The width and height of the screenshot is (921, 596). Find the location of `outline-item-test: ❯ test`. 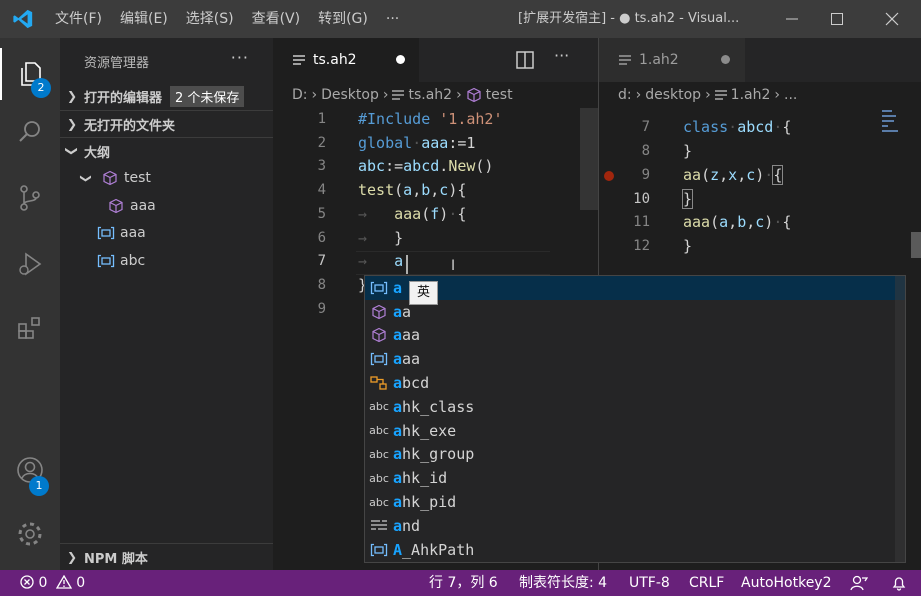

outline-item-test: ❯ test is located at coordinates (113, 178).